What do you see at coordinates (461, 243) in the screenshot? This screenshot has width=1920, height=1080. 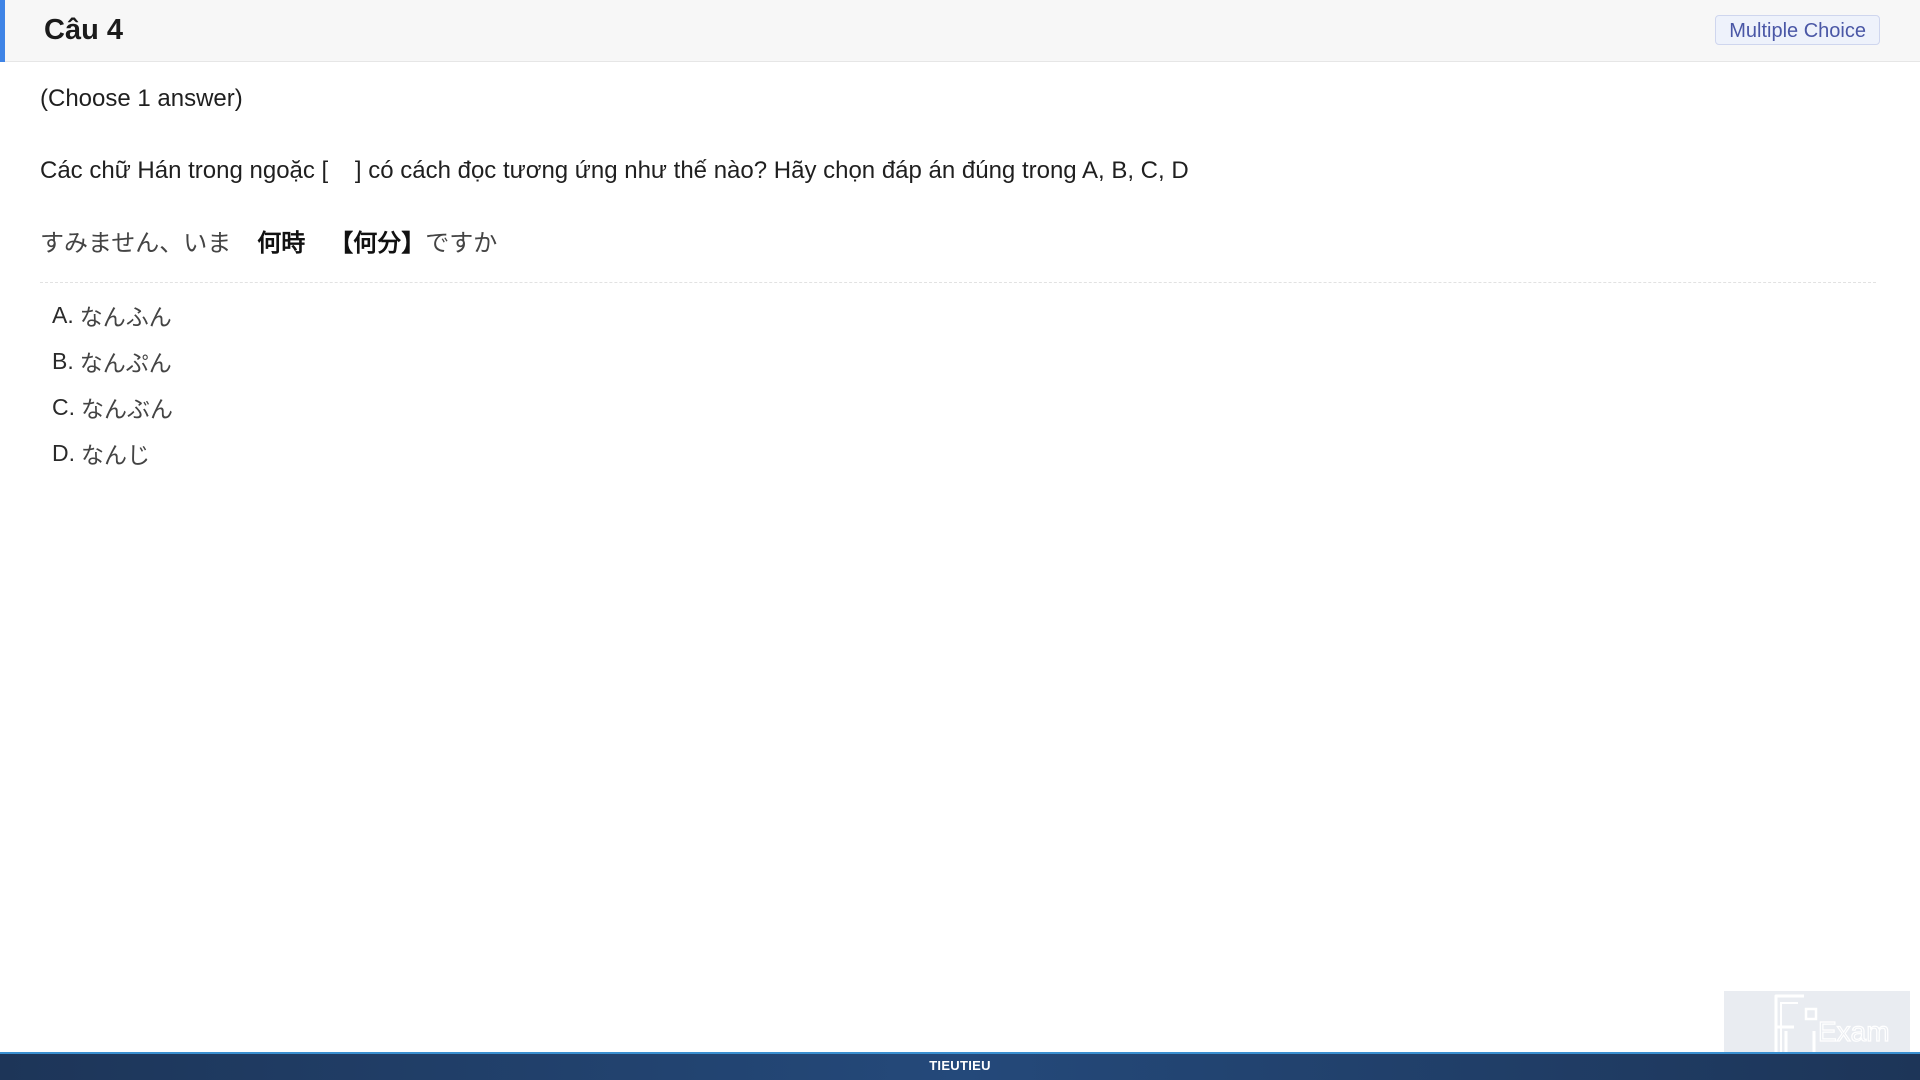 I see `sentence-part-2: ですか` at bounding box center [461, 243].